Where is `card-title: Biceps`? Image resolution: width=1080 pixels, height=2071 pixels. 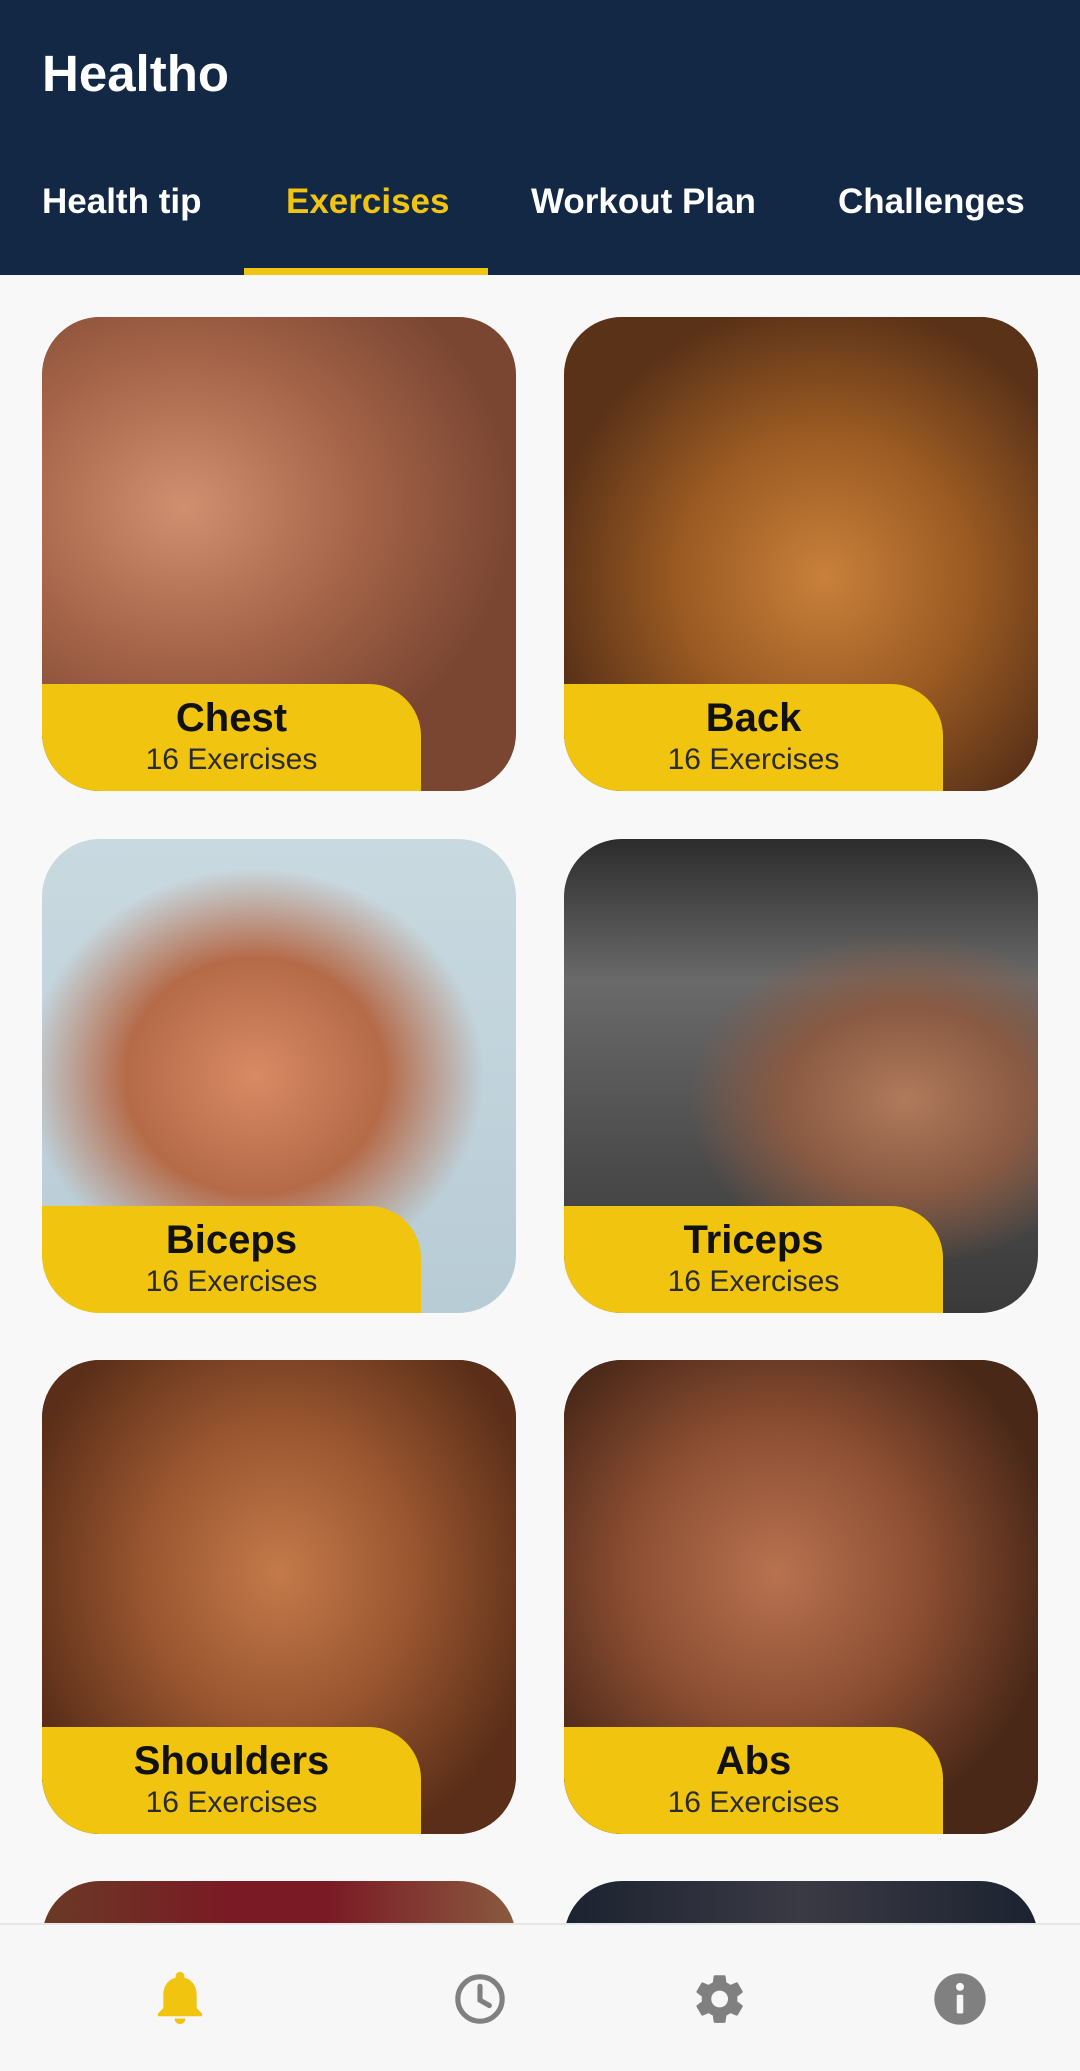
card-title: Biceps is located at coordinates (231, 1240).